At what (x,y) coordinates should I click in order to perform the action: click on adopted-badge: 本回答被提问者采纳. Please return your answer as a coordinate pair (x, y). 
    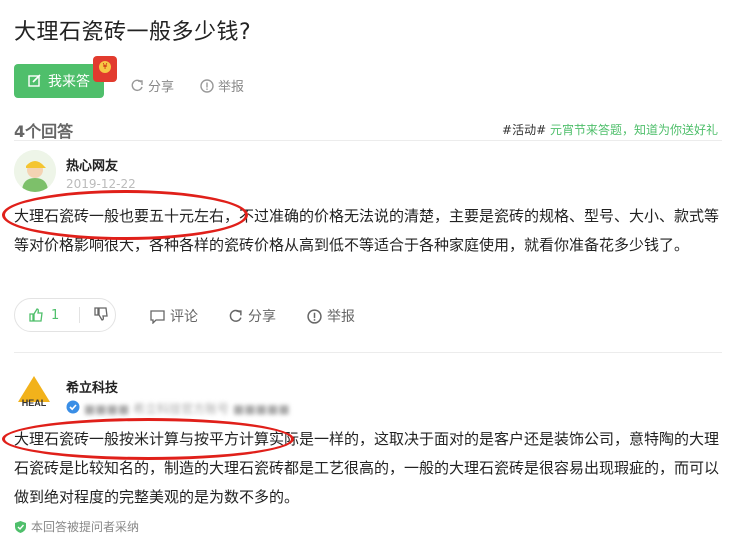
    Looking at the image, I should click on (76, 526).